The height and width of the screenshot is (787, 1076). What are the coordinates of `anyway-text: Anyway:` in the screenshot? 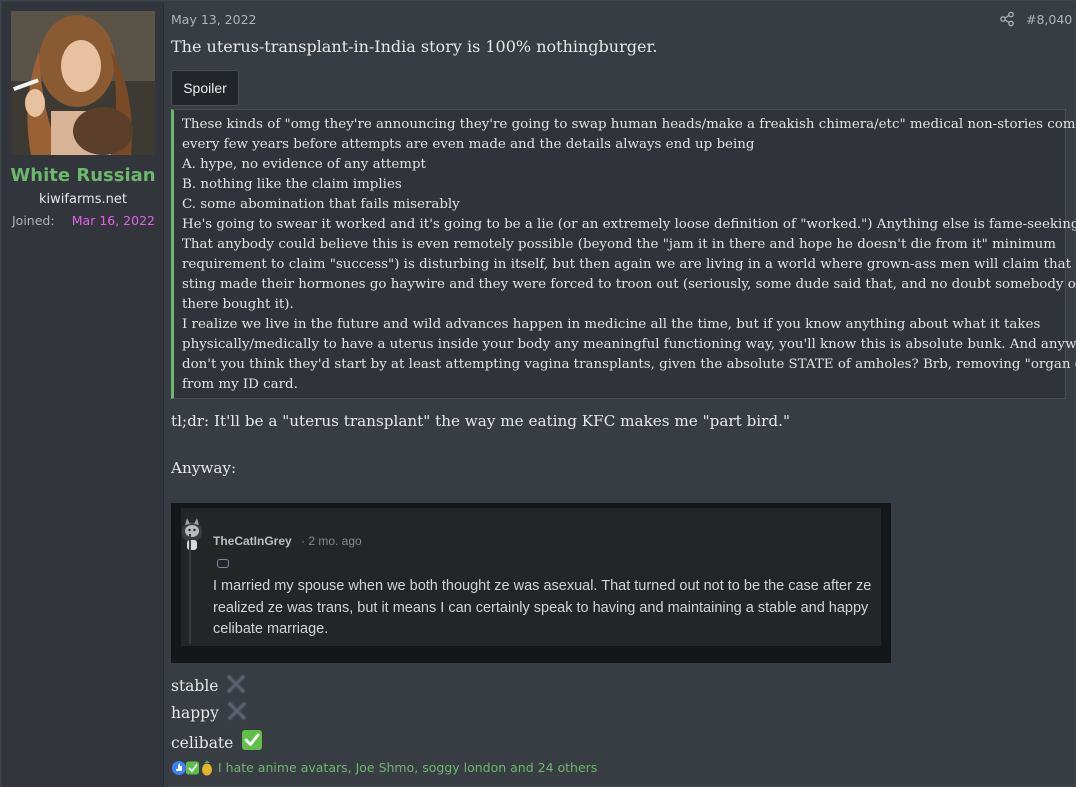 It's located at (204, 468).